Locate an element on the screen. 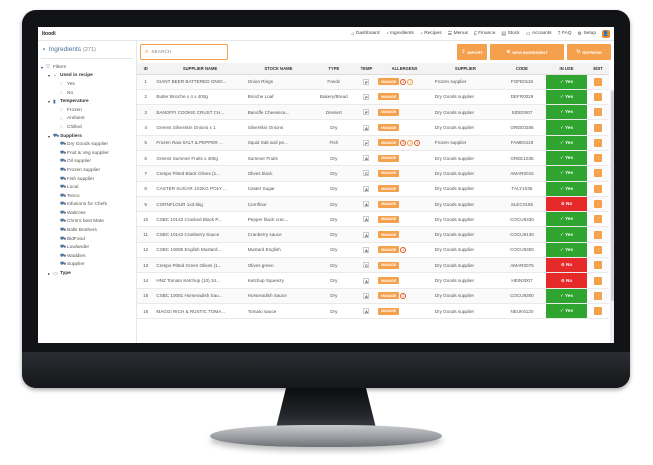  filter-item-filters: ▾ ▽ Filters is located at coordinates (87, 67).